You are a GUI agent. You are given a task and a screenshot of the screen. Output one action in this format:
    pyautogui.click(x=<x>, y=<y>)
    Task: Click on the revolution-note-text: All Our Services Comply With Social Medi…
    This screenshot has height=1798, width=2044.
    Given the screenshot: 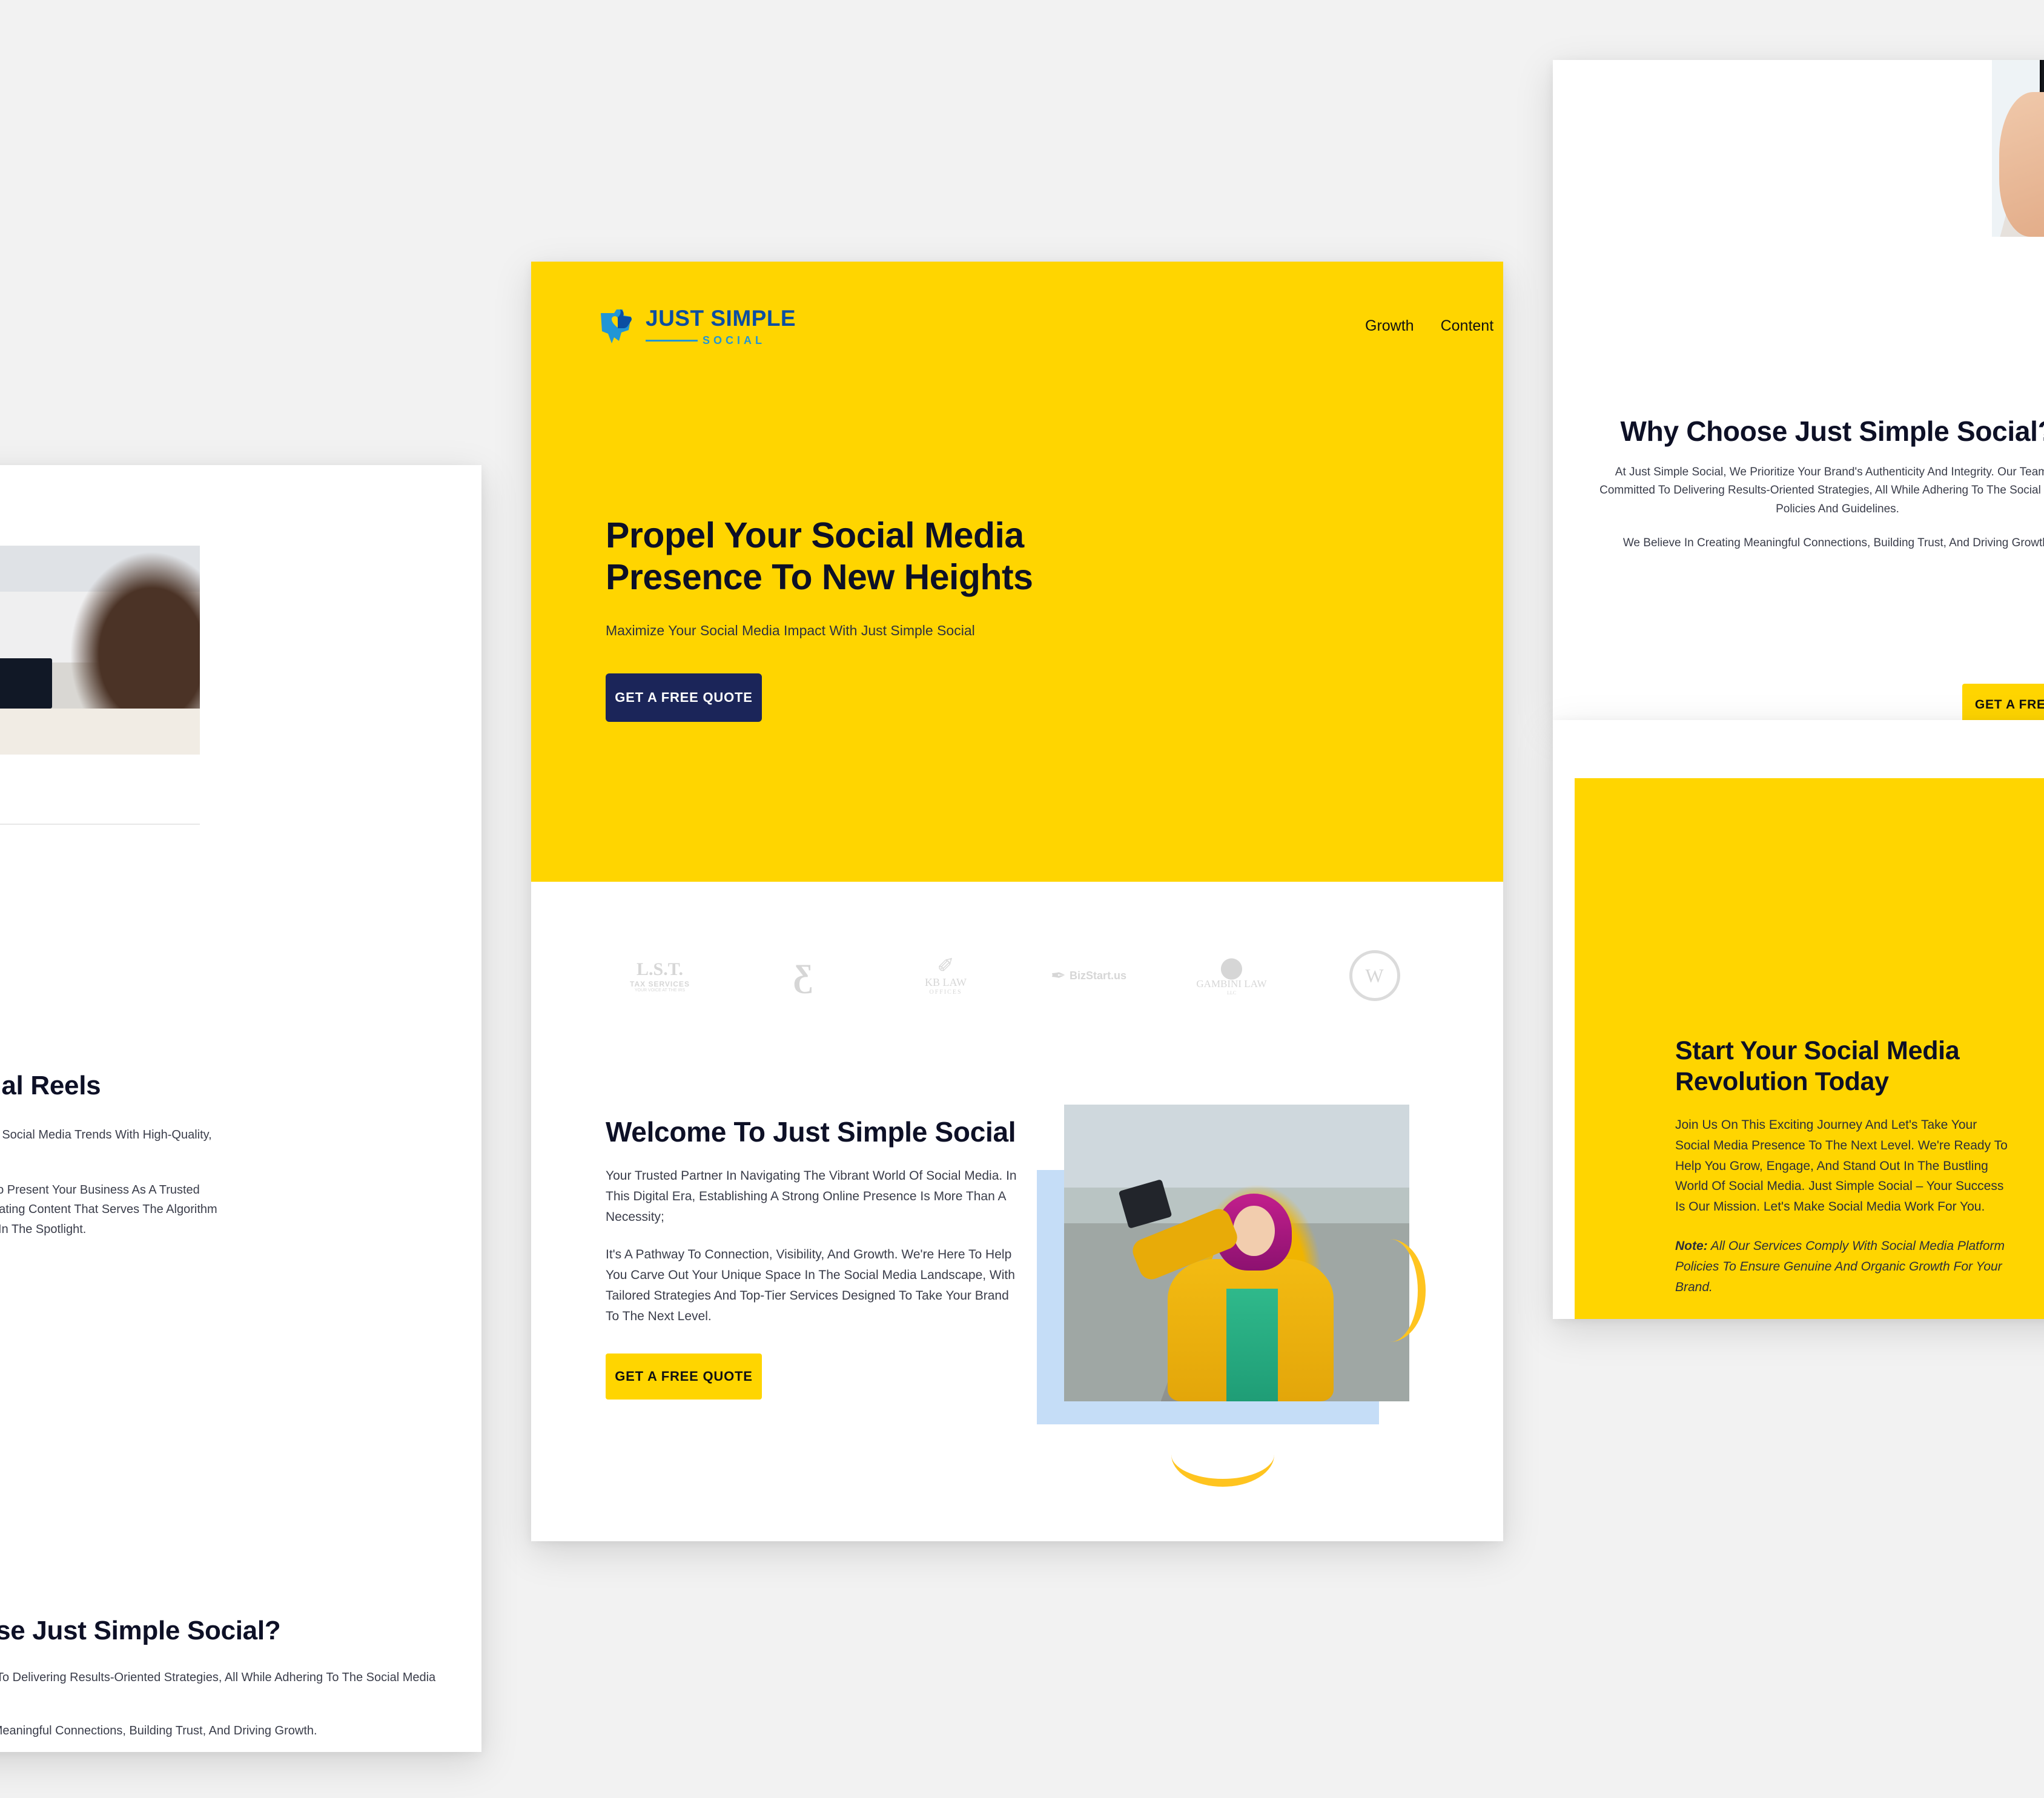 What is the action you would take?
    pyautogui.click(x=1840, y=1266)
    